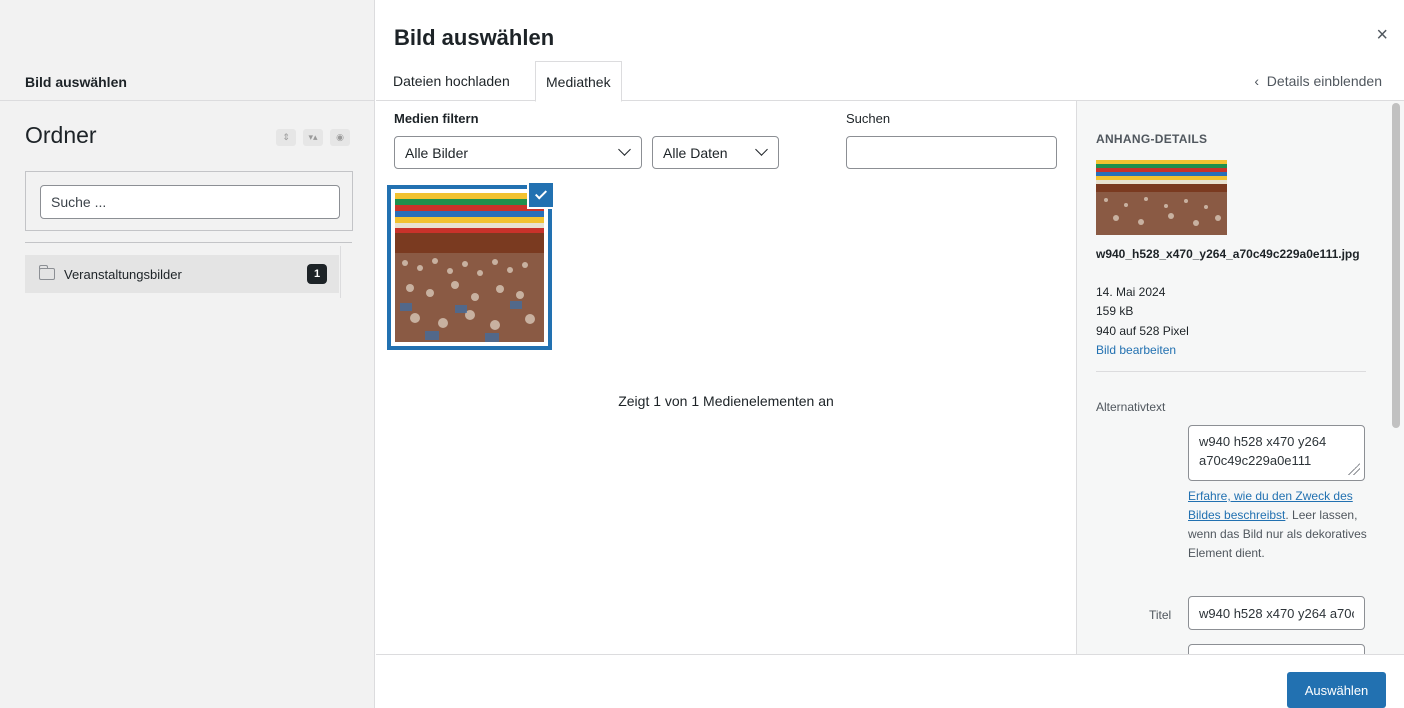 This screenshot has height=708, width=1404. Describe the element at coordinates (578, 81) in the screenshot. I see `tab-library: Mediathek` at that location.